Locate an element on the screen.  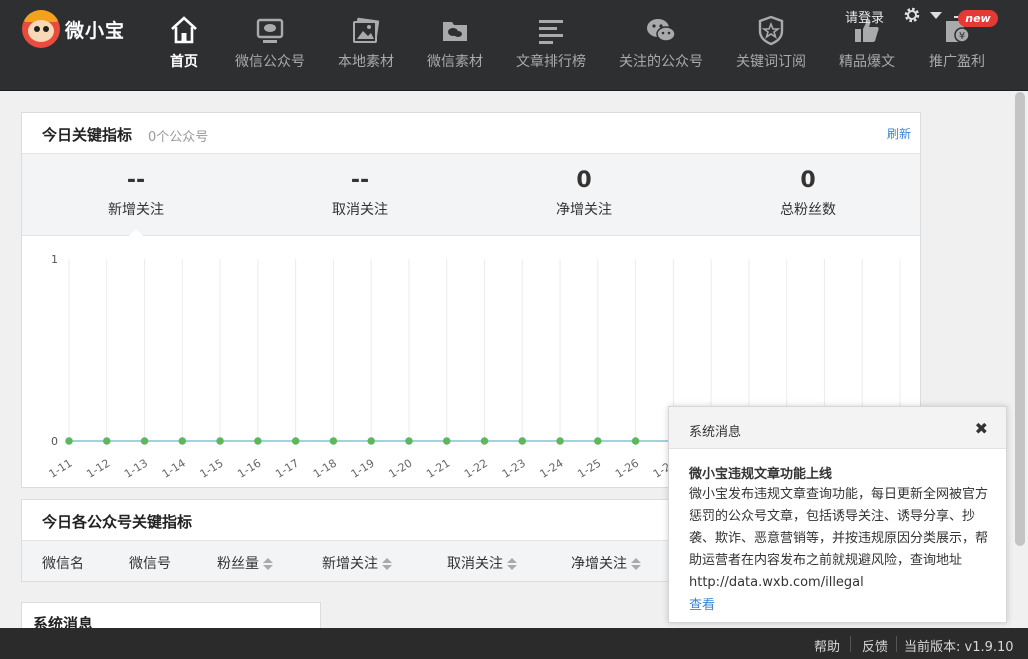
x-tick-label: 1-21 is located at coordinates (438, 469).